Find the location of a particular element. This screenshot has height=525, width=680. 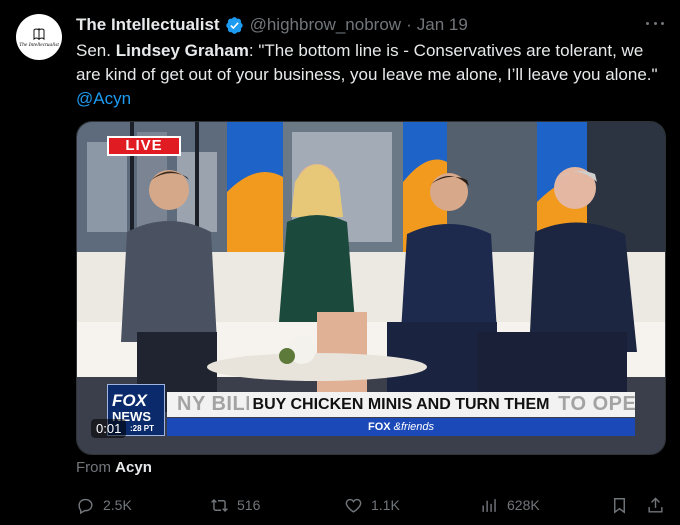

repost-icon is located at coordinates (219, 505).